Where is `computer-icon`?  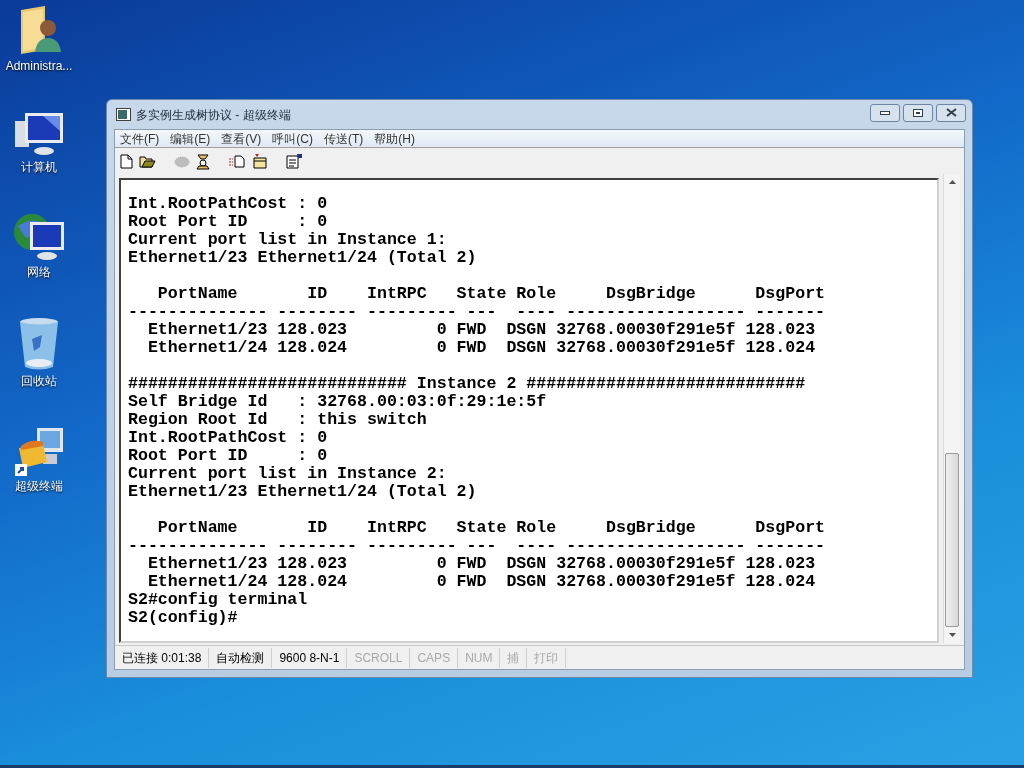
computer-icon is located at coordinates (39, 134).